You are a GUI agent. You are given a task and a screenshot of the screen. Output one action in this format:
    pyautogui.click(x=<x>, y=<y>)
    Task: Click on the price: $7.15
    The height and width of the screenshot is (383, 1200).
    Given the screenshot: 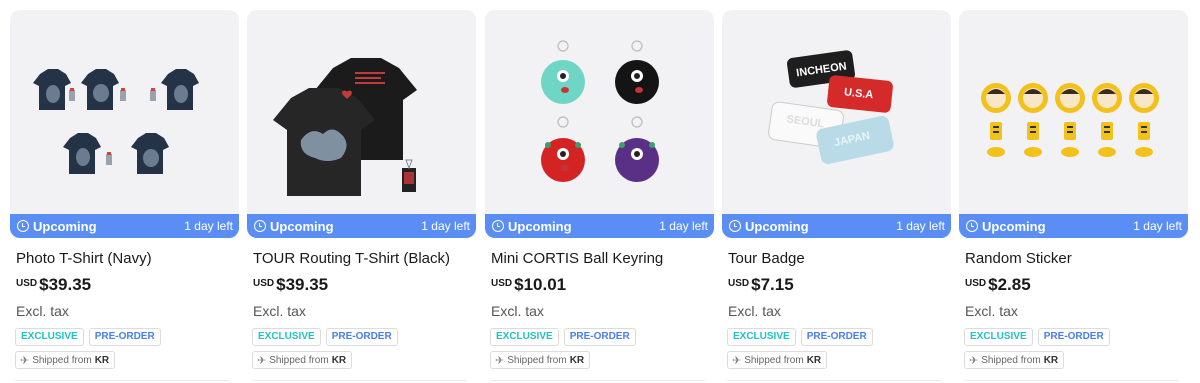 What is the action you would take?
    pyautogui.click(x=772, y=284)
    